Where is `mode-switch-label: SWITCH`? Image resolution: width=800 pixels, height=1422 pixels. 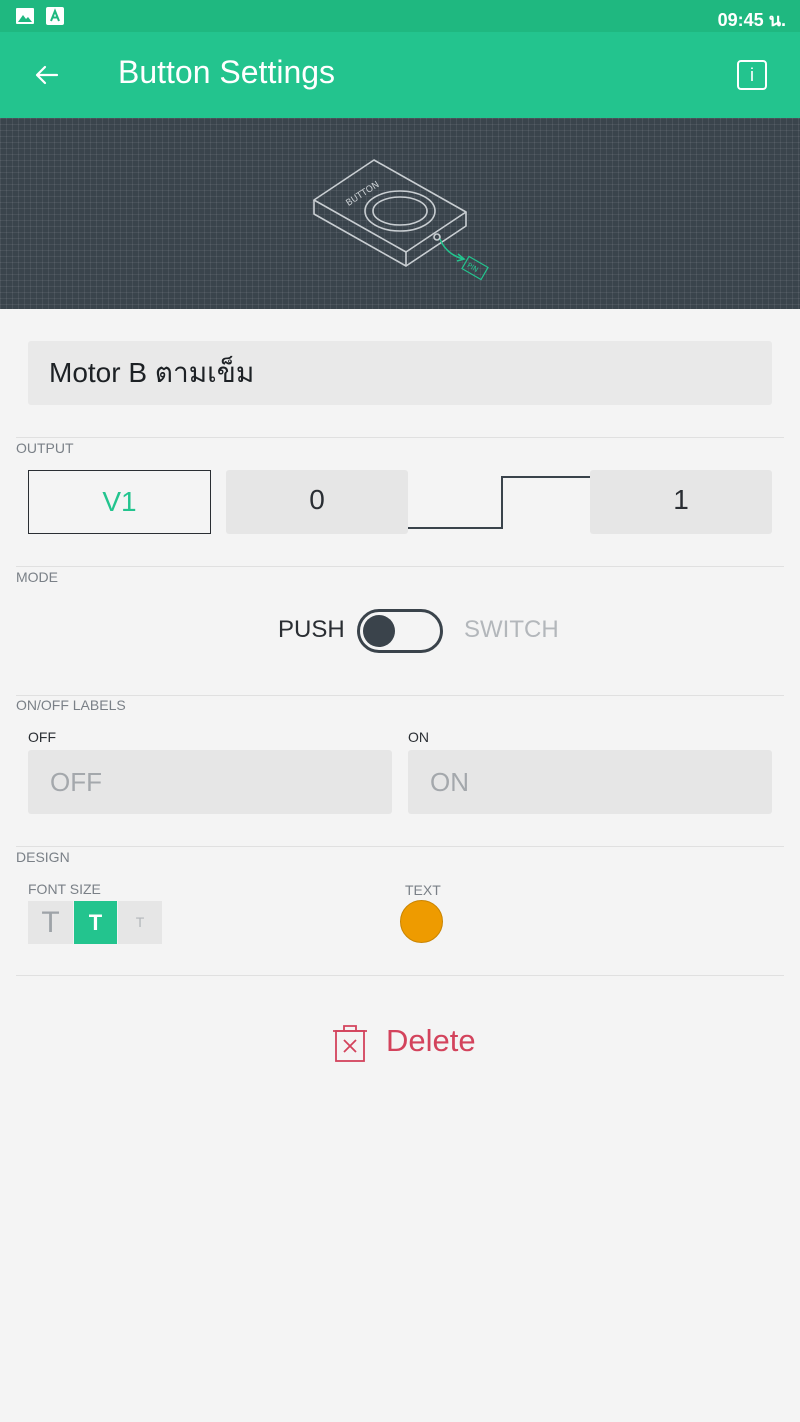
mode-switch-label: SWITCH is located at coordinates (511, 630).